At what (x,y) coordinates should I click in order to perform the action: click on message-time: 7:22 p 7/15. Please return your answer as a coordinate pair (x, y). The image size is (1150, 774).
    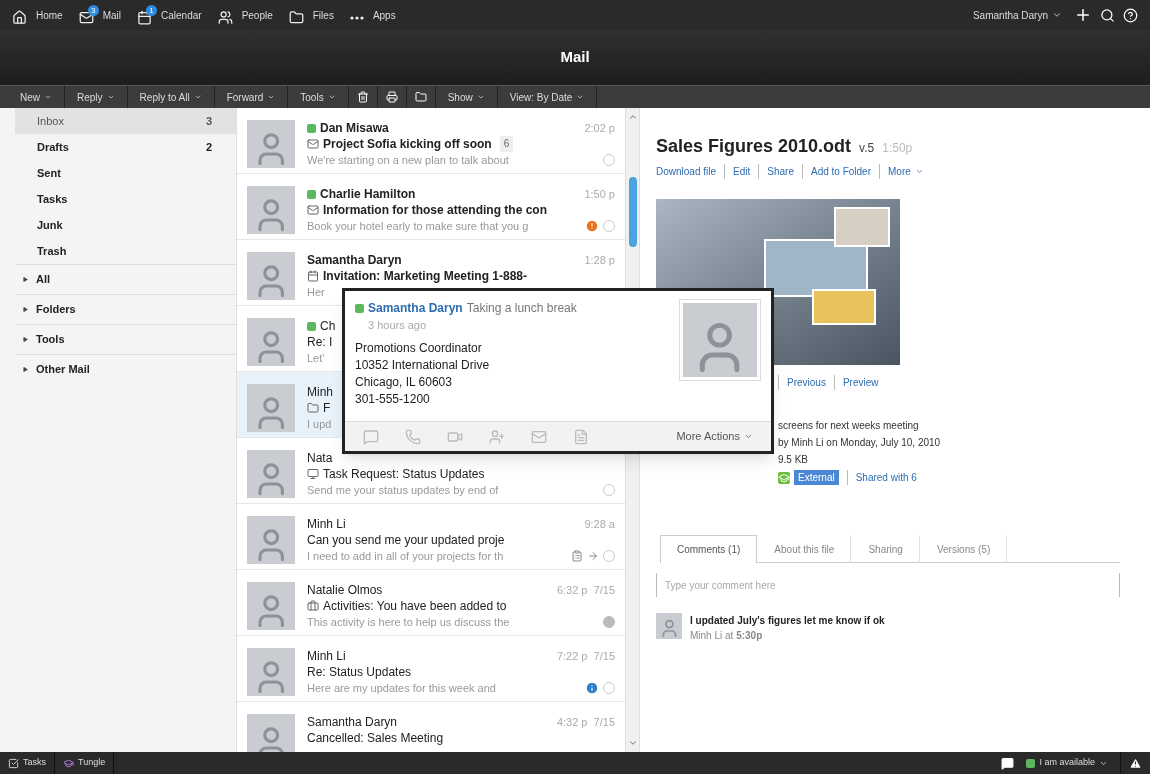
    Looking at the image, I should click on (585, 656).